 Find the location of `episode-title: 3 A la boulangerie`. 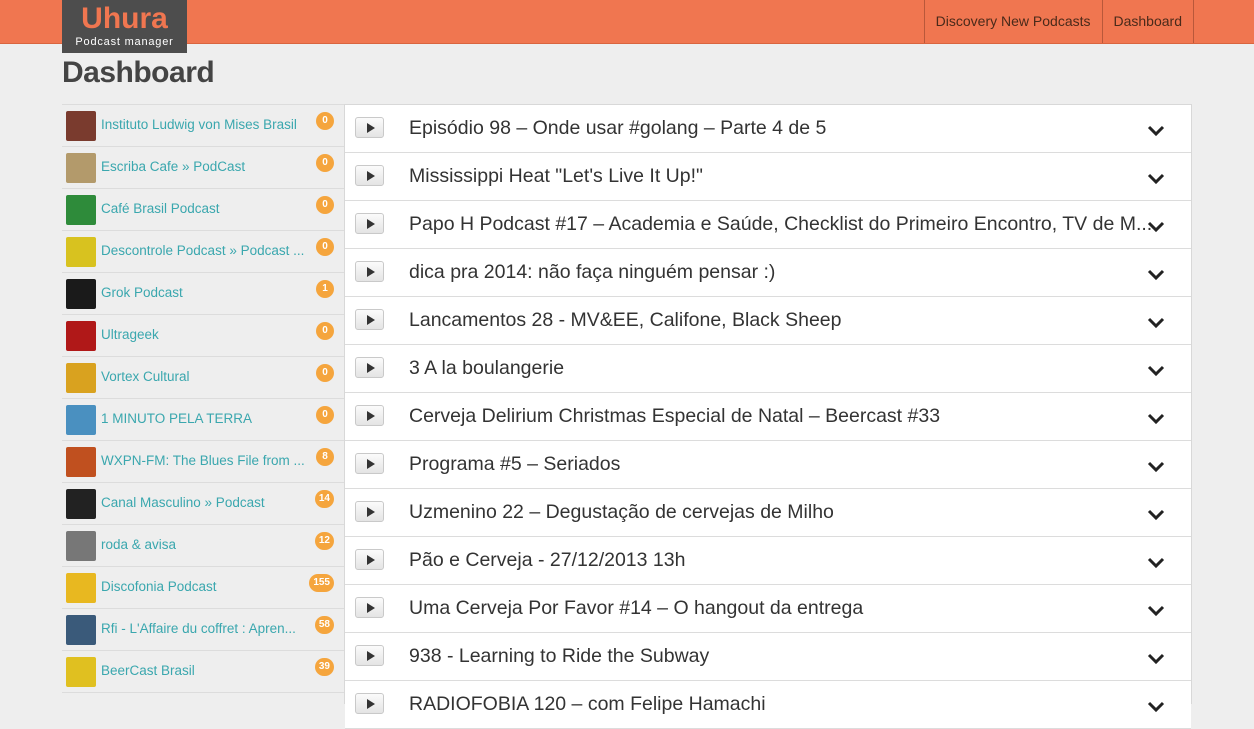

episode-title: 3 A la boulangerie is located at coordinates (487, 368).